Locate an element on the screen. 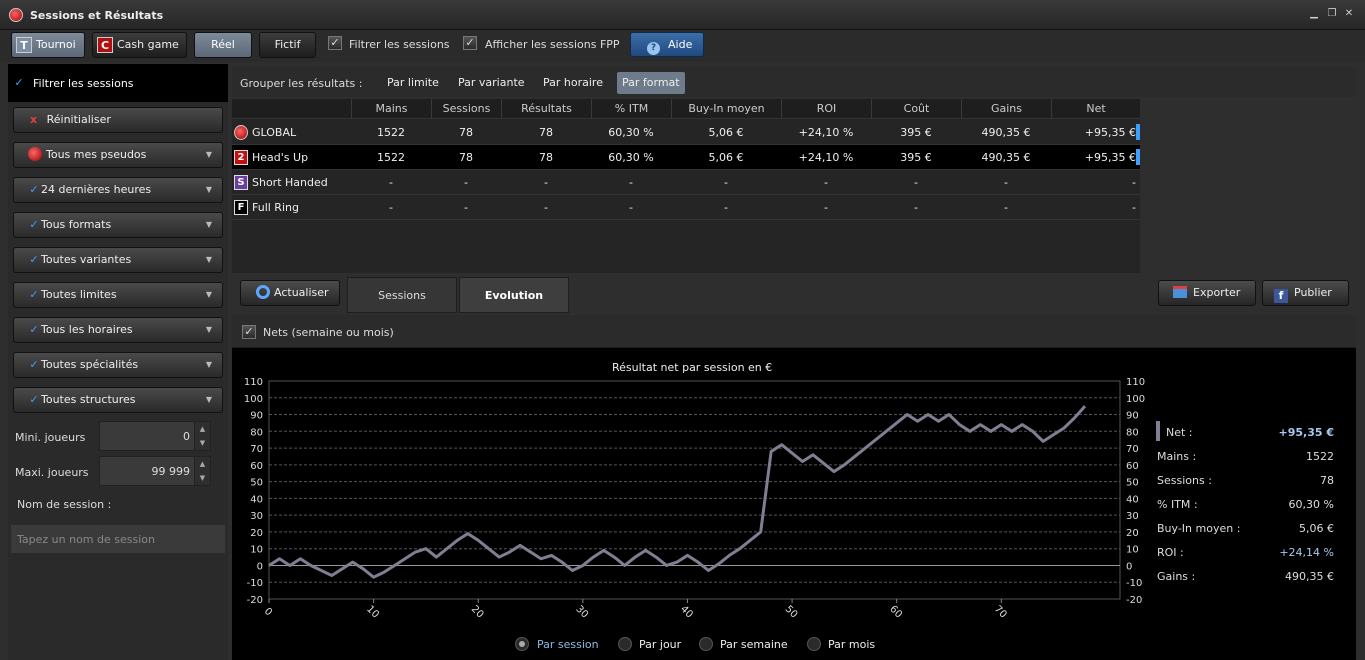 The width and height of the screenshot is (1365, 660). table-cell: 490,35 € is located at coordinates (1006, 132).